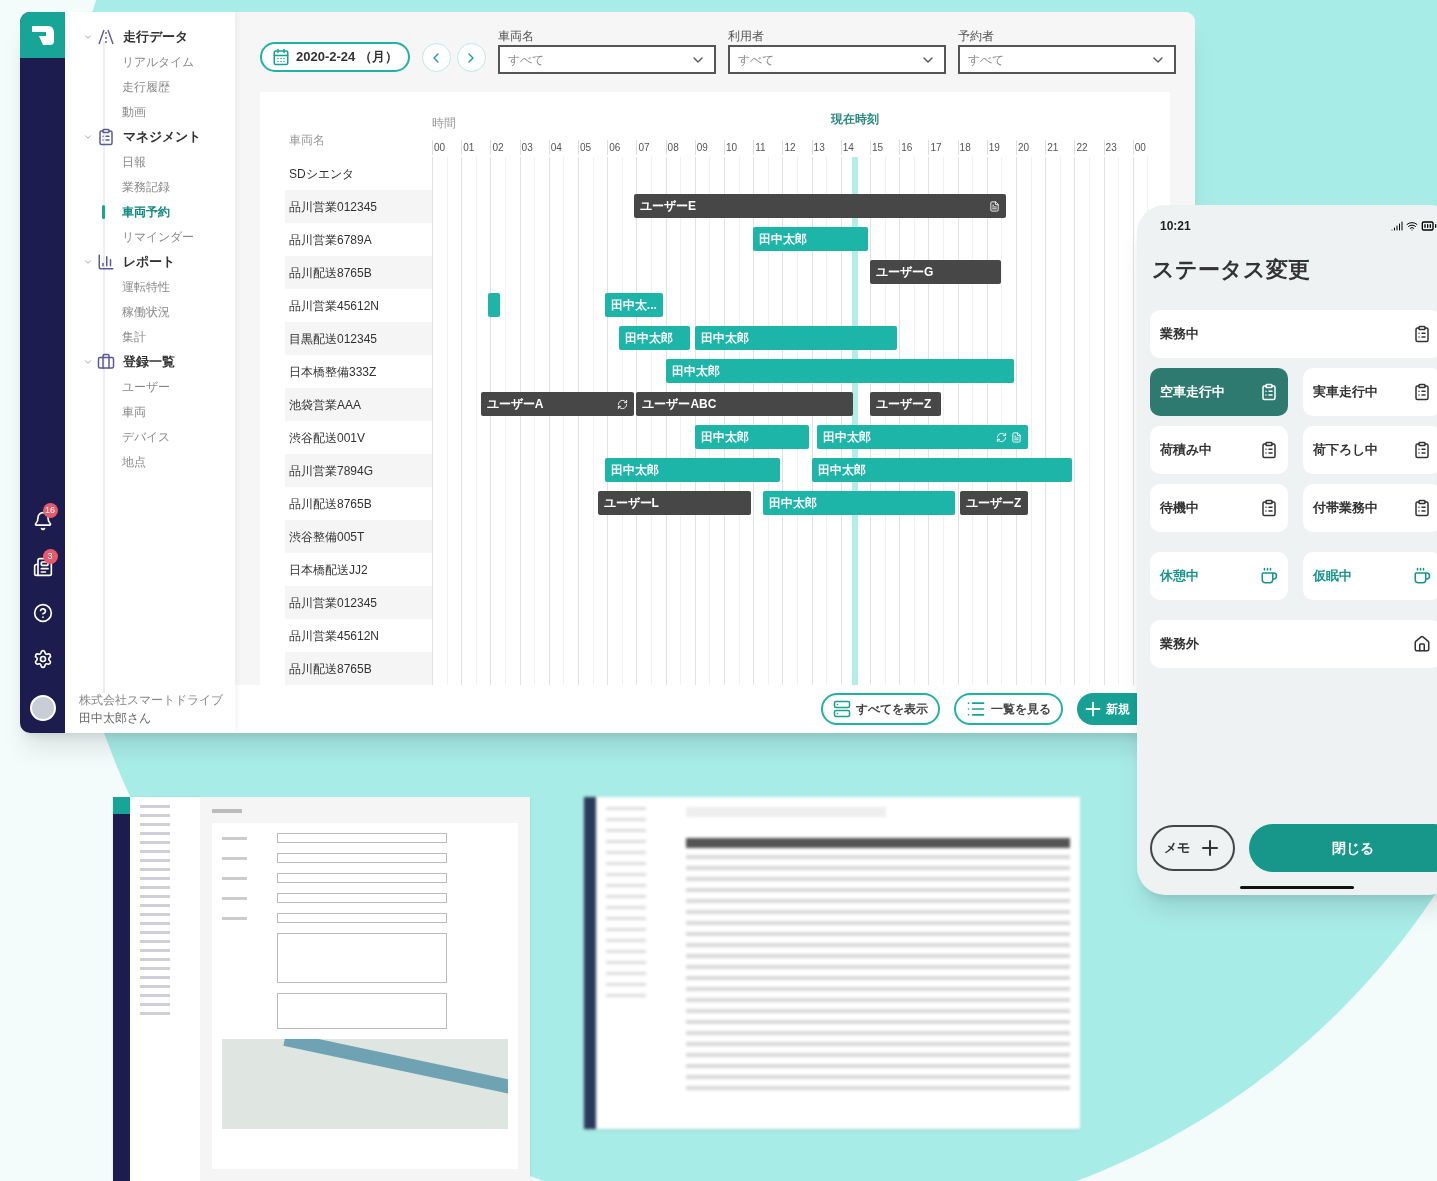  I want to click on booking-bar: ユーザーL, so click(674, 503).